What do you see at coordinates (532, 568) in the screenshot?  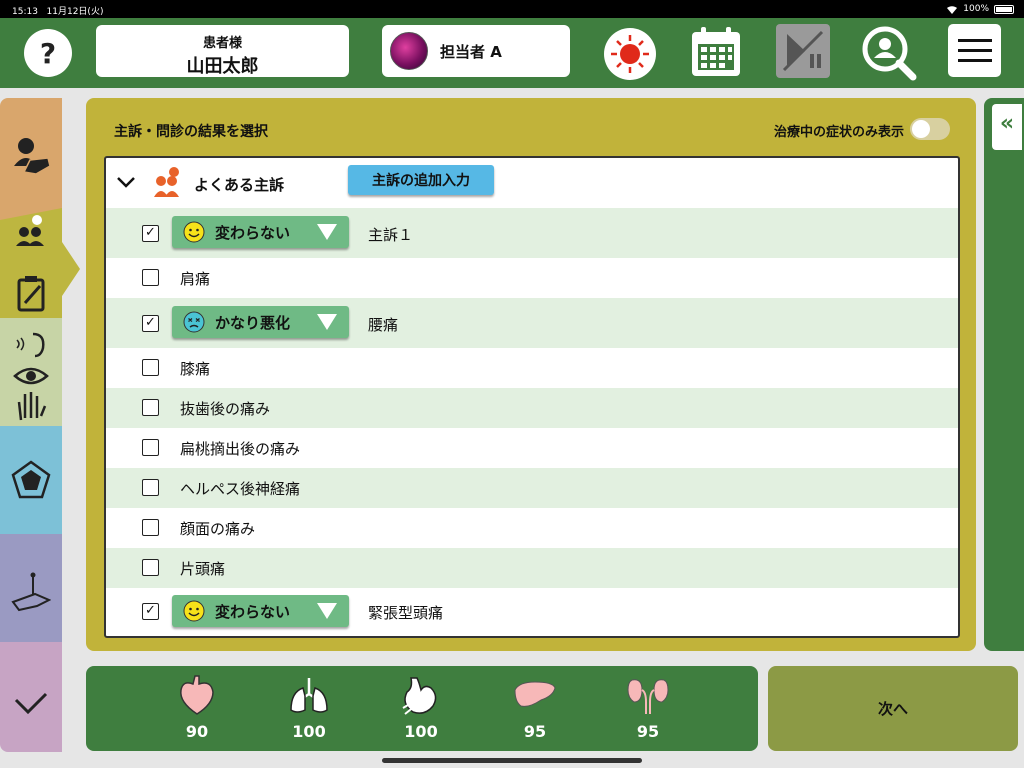 I see `list-item: 片頭痛` at bounding box center [532, 568].